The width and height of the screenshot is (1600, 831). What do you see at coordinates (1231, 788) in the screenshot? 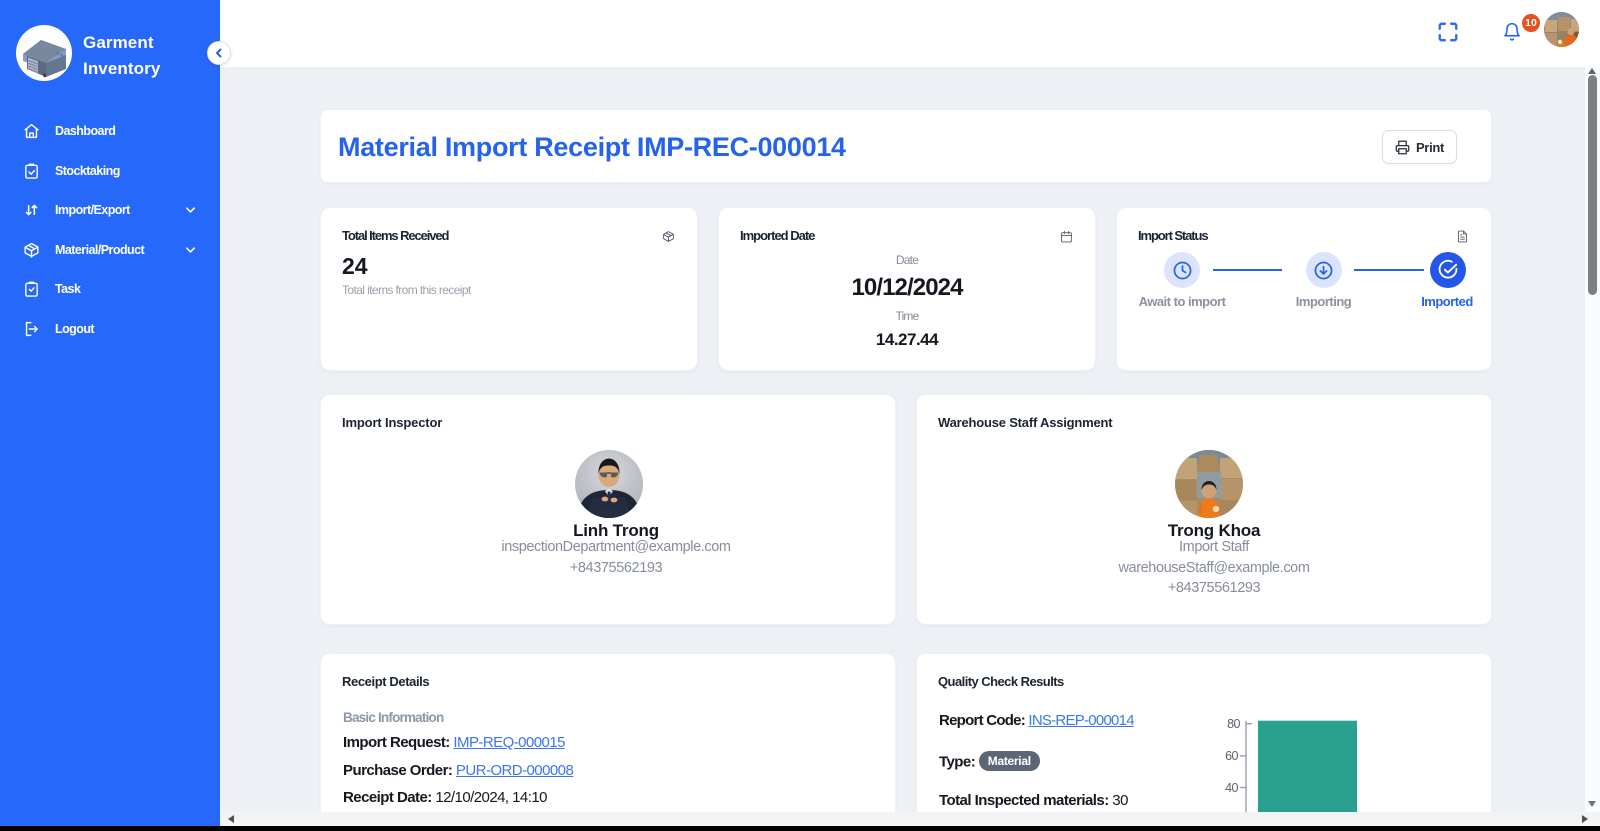
I see `svg-text: 40` at bounding box center [1231, 788].